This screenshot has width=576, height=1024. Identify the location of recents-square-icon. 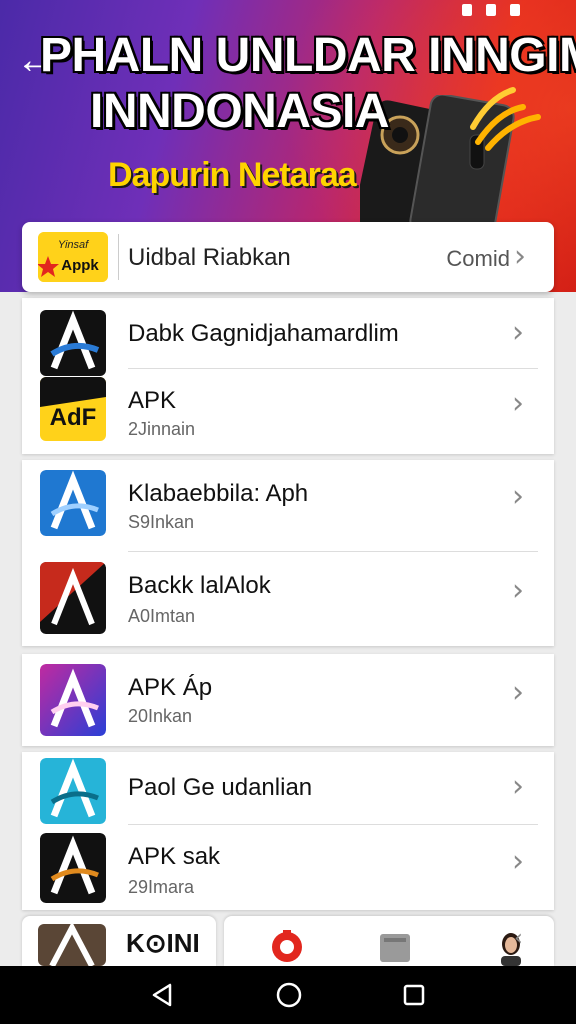
(414, 995).